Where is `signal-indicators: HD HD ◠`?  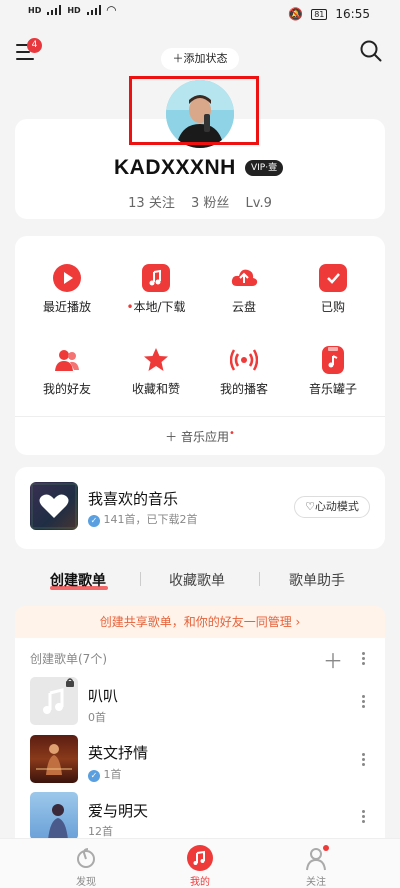 signal-indicators: HD HD ◠ is located at coordinates (72, 10).